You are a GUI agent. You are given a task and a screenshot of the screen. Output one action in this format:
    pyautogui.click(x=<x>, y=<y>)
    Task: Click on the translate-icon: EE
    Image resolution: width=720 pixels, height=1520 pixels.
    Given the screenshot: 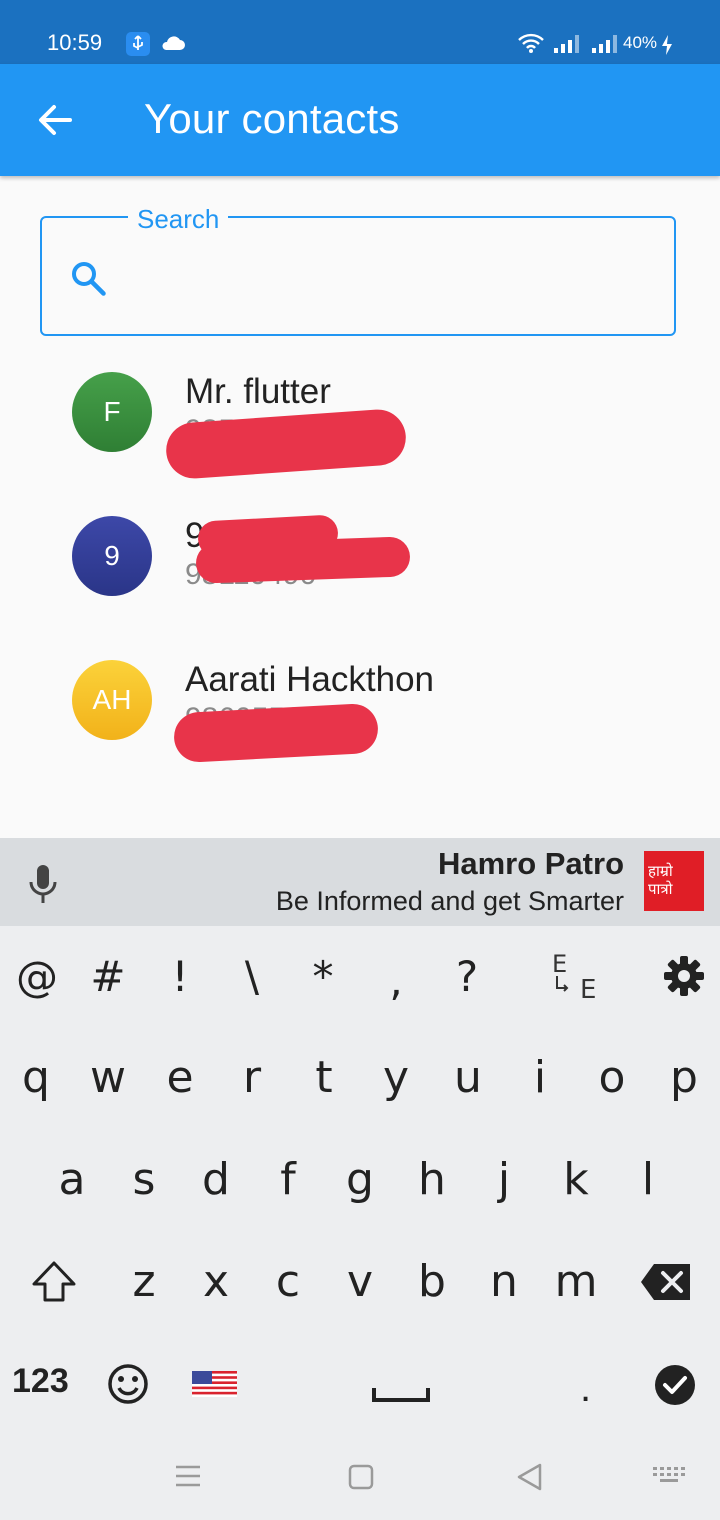 What is the action you would take?
    pyautogui.click(x=576, y=978)
    